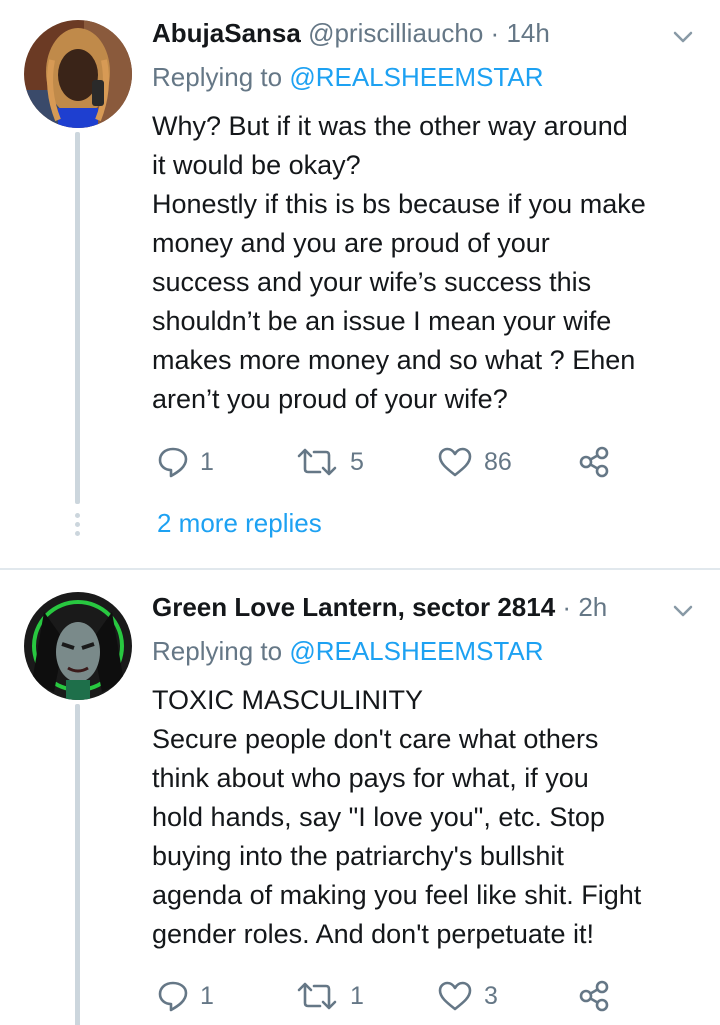 This screenshot has width=720, height=1025. What do you see at coordinates (498, 461) in the screenshot?
I see `like-count: 86` at bounding box center [498, 461].